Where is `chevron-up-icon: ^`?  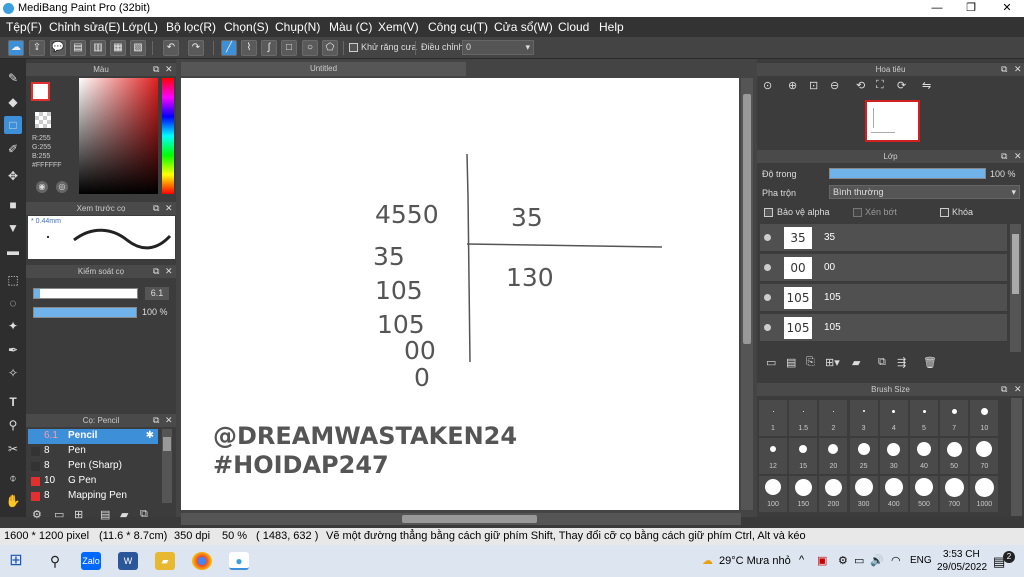 chevron-up-icon: ^ is located at coordinates (801, 560).